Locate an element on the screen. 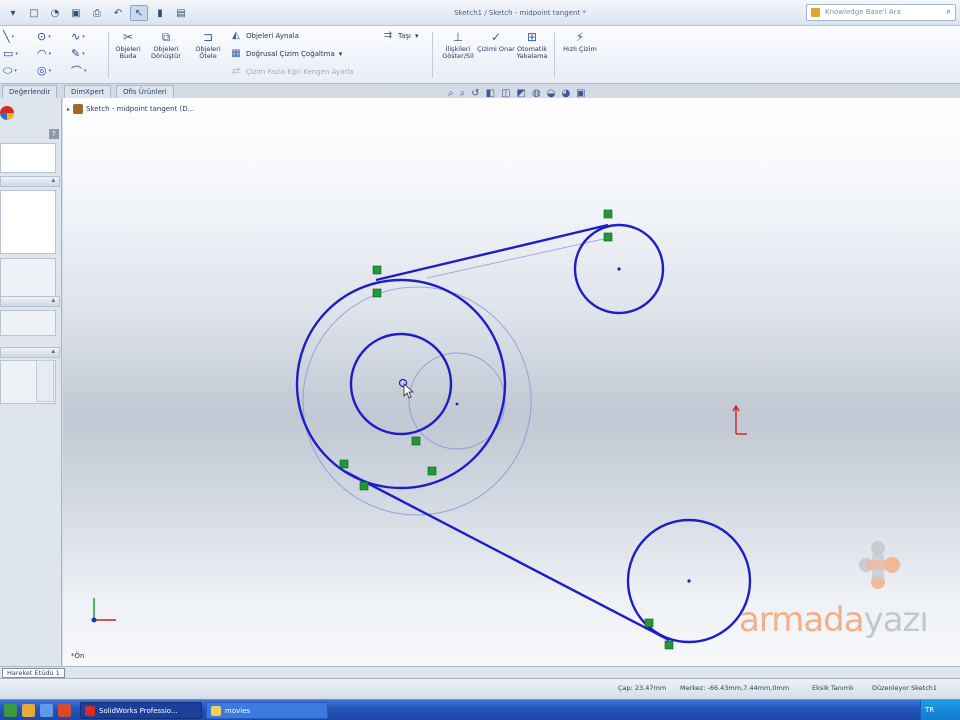 The image size is (960, 720). snap-icon: ⊞ is located at coordinates (532, 37).